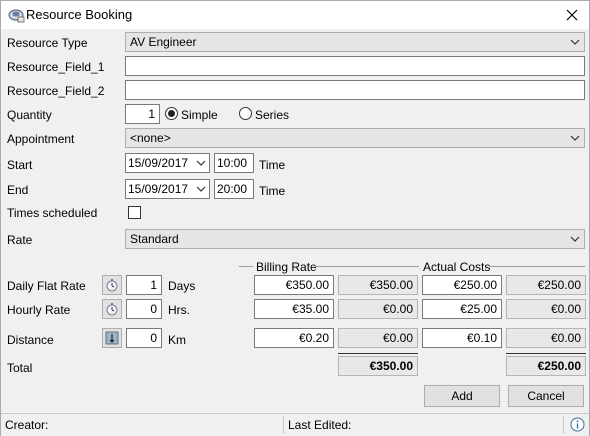  What do you see at coordinates (158, 163) in the screenshot?
I see `start-date-value: 15/09/2017` at bounding box center [158, 163].